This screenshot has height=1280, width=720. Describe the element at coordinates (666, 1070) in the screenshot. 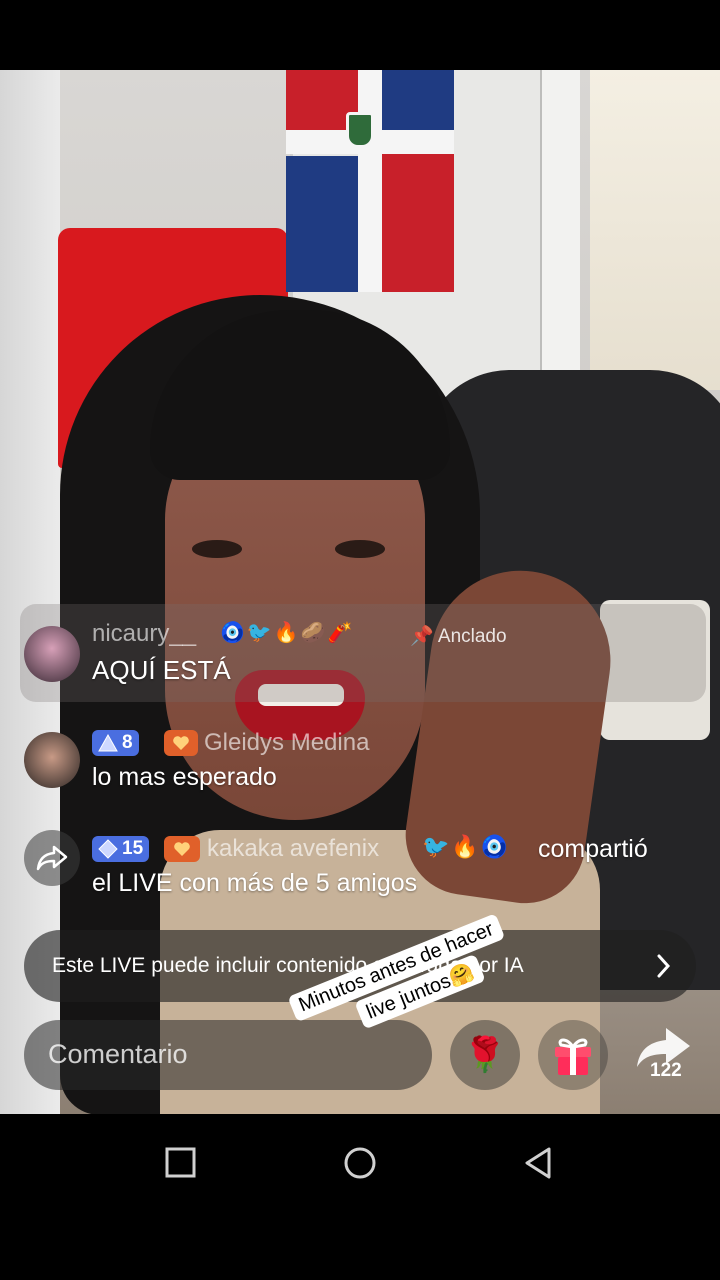

I see `share-count: 122` at that location.